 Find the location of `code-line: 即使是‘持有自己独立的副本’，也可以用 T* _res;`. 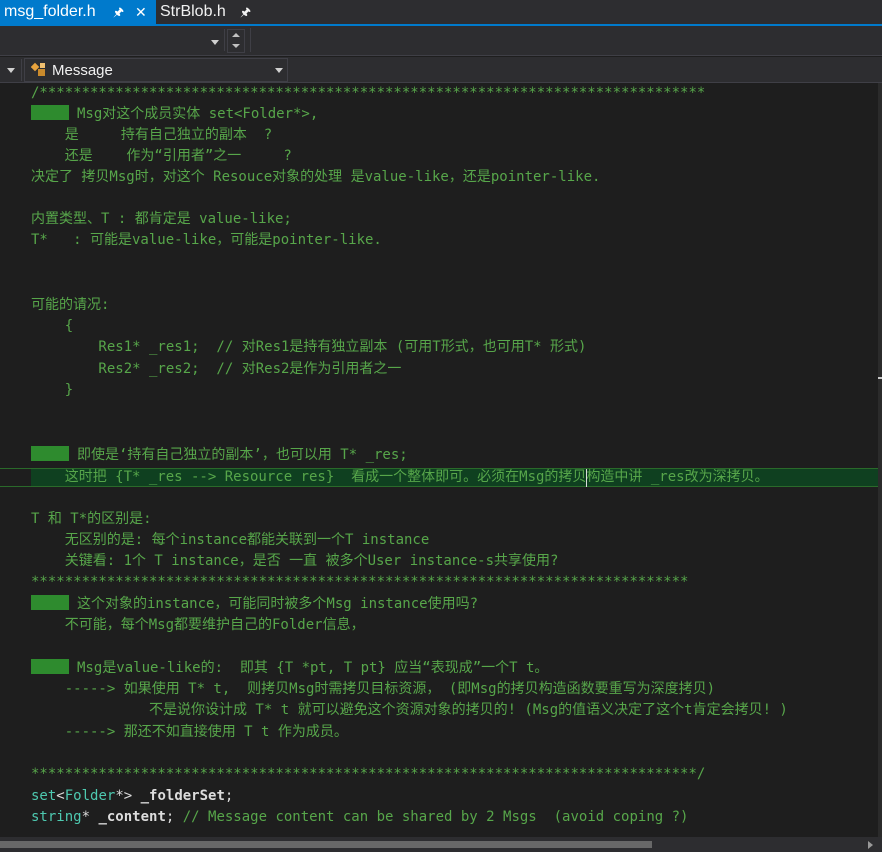

code-line: 即使是‘持有自己独立的副本’，也可以用 T* _res; is located at coordinates (219, 455).